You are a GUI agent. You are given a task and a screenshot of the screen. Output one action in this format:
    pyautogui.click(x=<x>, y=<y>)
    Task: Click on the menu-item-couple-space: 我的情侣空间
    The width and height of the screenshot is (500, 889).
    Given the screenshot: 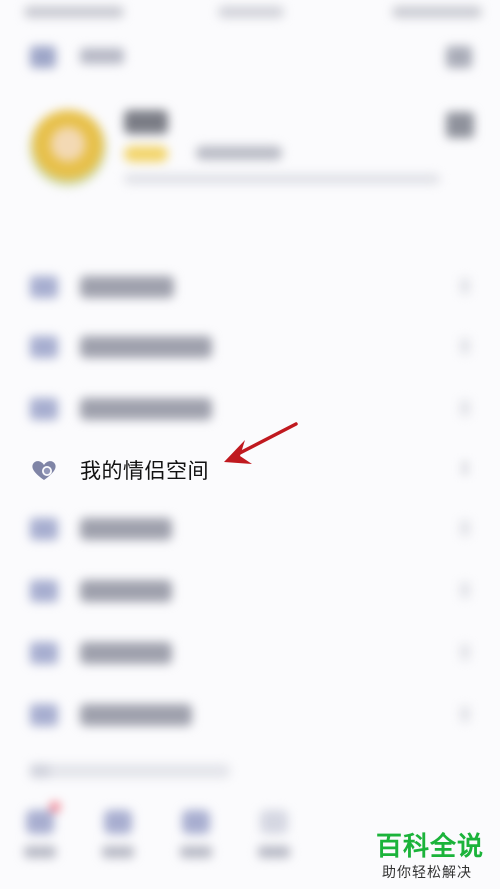 What is the action you would take?
    pyautogui.click(x=250, y=468)
    